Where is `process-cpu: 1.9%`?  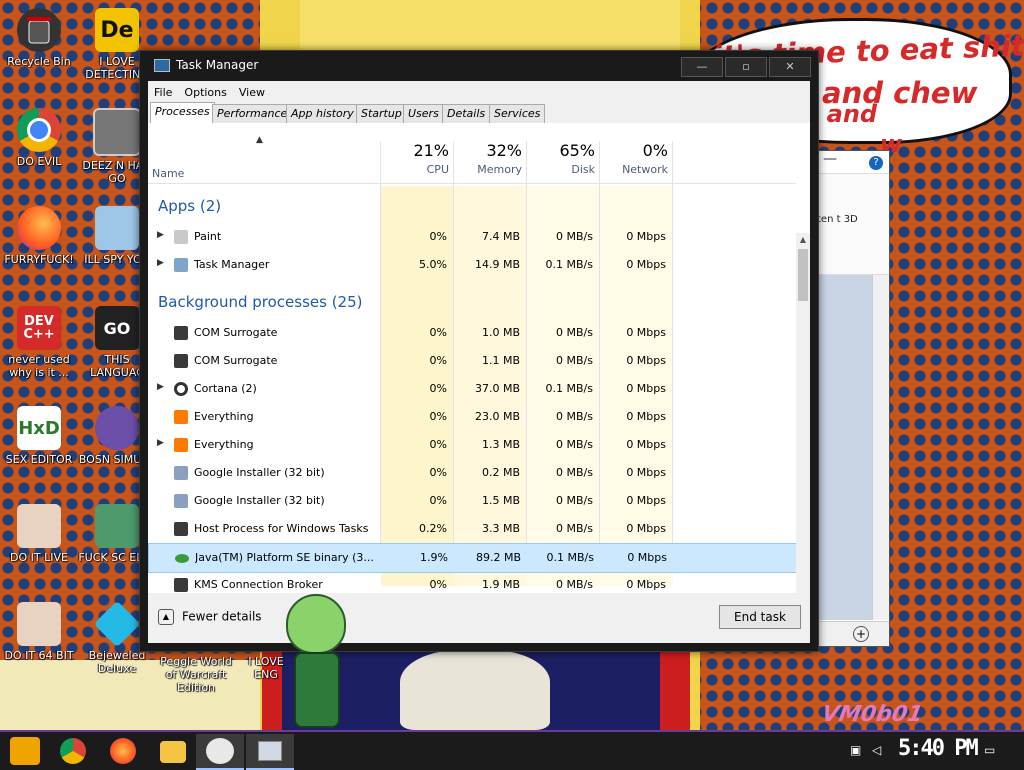
process-cpu: 1.9% is located at coordinates (434, 557).